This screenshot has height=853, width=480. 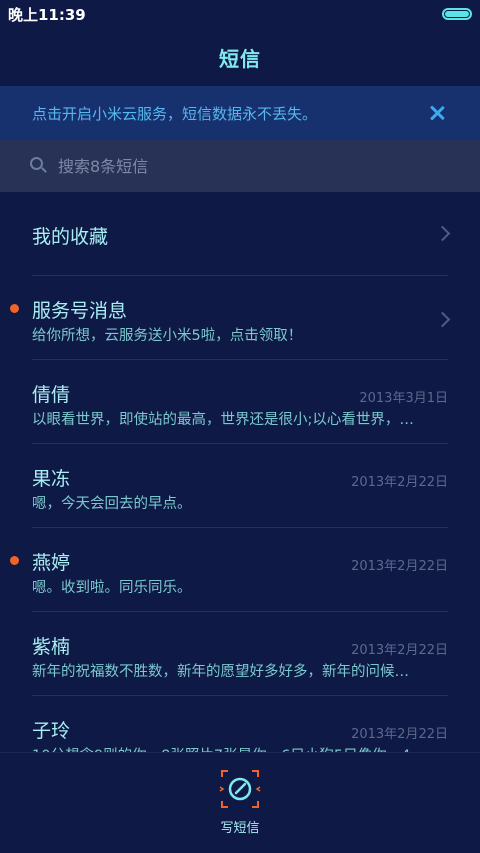 What do you see at coordinates (240, 828) in the screenshot?
I see `compose-label: 写短信` at bounding box center [240, 828].